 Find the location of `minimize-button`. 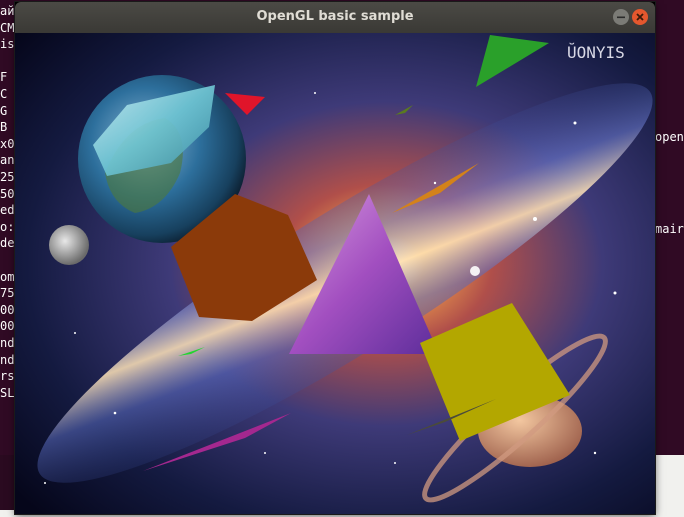

minimize-button is located at coordinates (621, 17).